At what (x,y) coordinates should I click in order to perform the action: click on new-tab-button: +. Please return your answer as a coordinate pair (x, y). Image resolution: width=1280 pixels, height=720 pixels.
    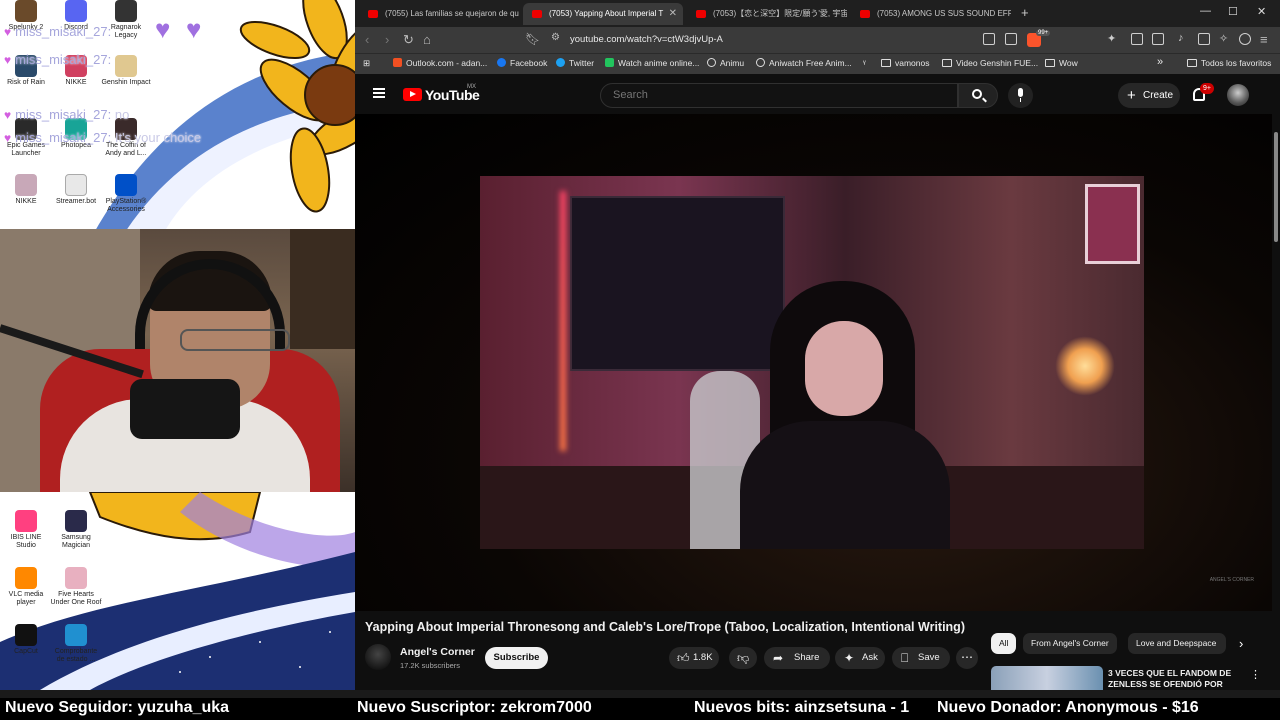
    Looking at the image, I should click on (1025, 12).